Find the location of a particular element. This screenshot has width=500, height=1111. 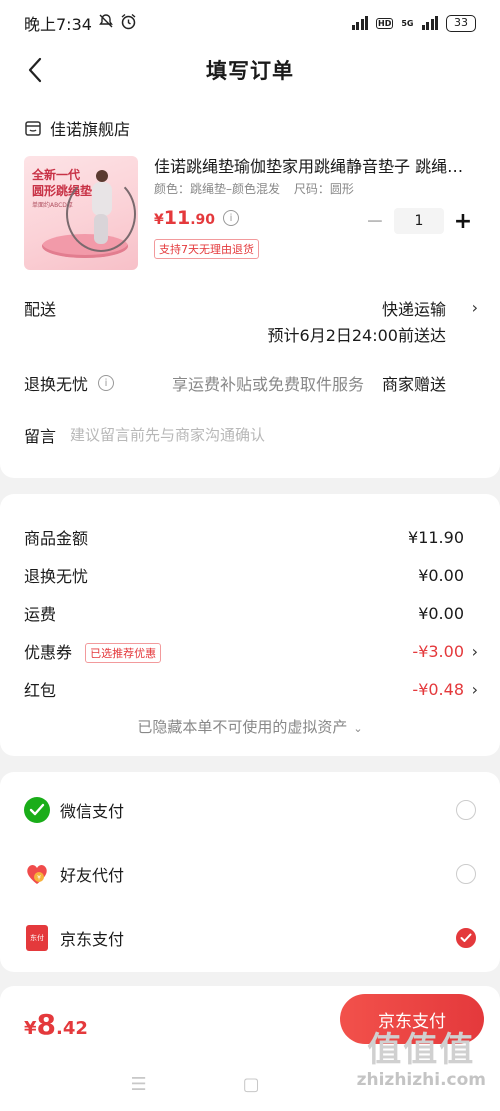

price-int: 11 is located at coordinates (177, 218).